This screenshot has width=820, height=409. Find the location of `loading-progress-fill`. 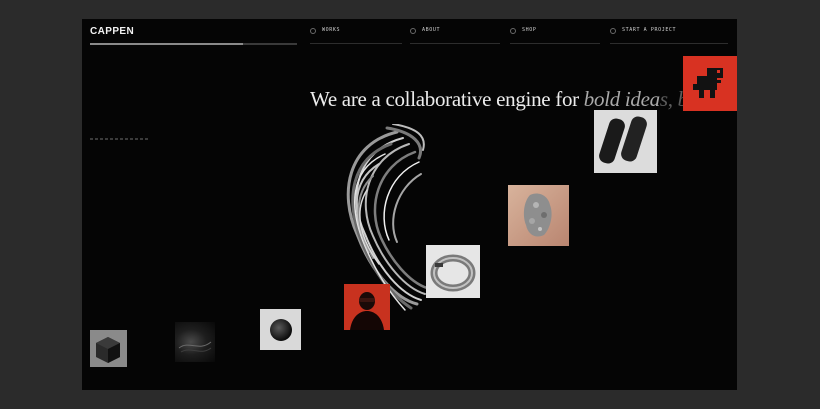

loading-progress-fill is located at coordinates (167, 44).